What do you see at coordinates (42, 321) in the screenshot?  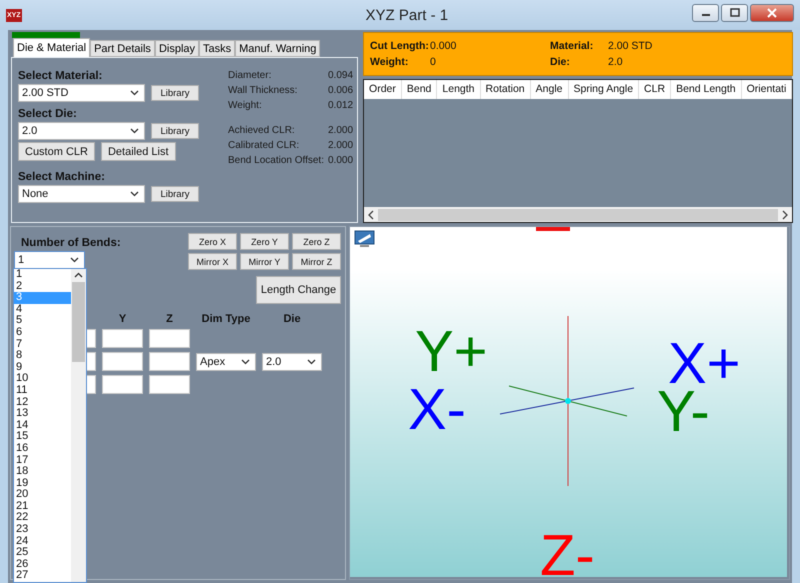 I see `dropdown-option: 5` at bounding box center [42, 321].